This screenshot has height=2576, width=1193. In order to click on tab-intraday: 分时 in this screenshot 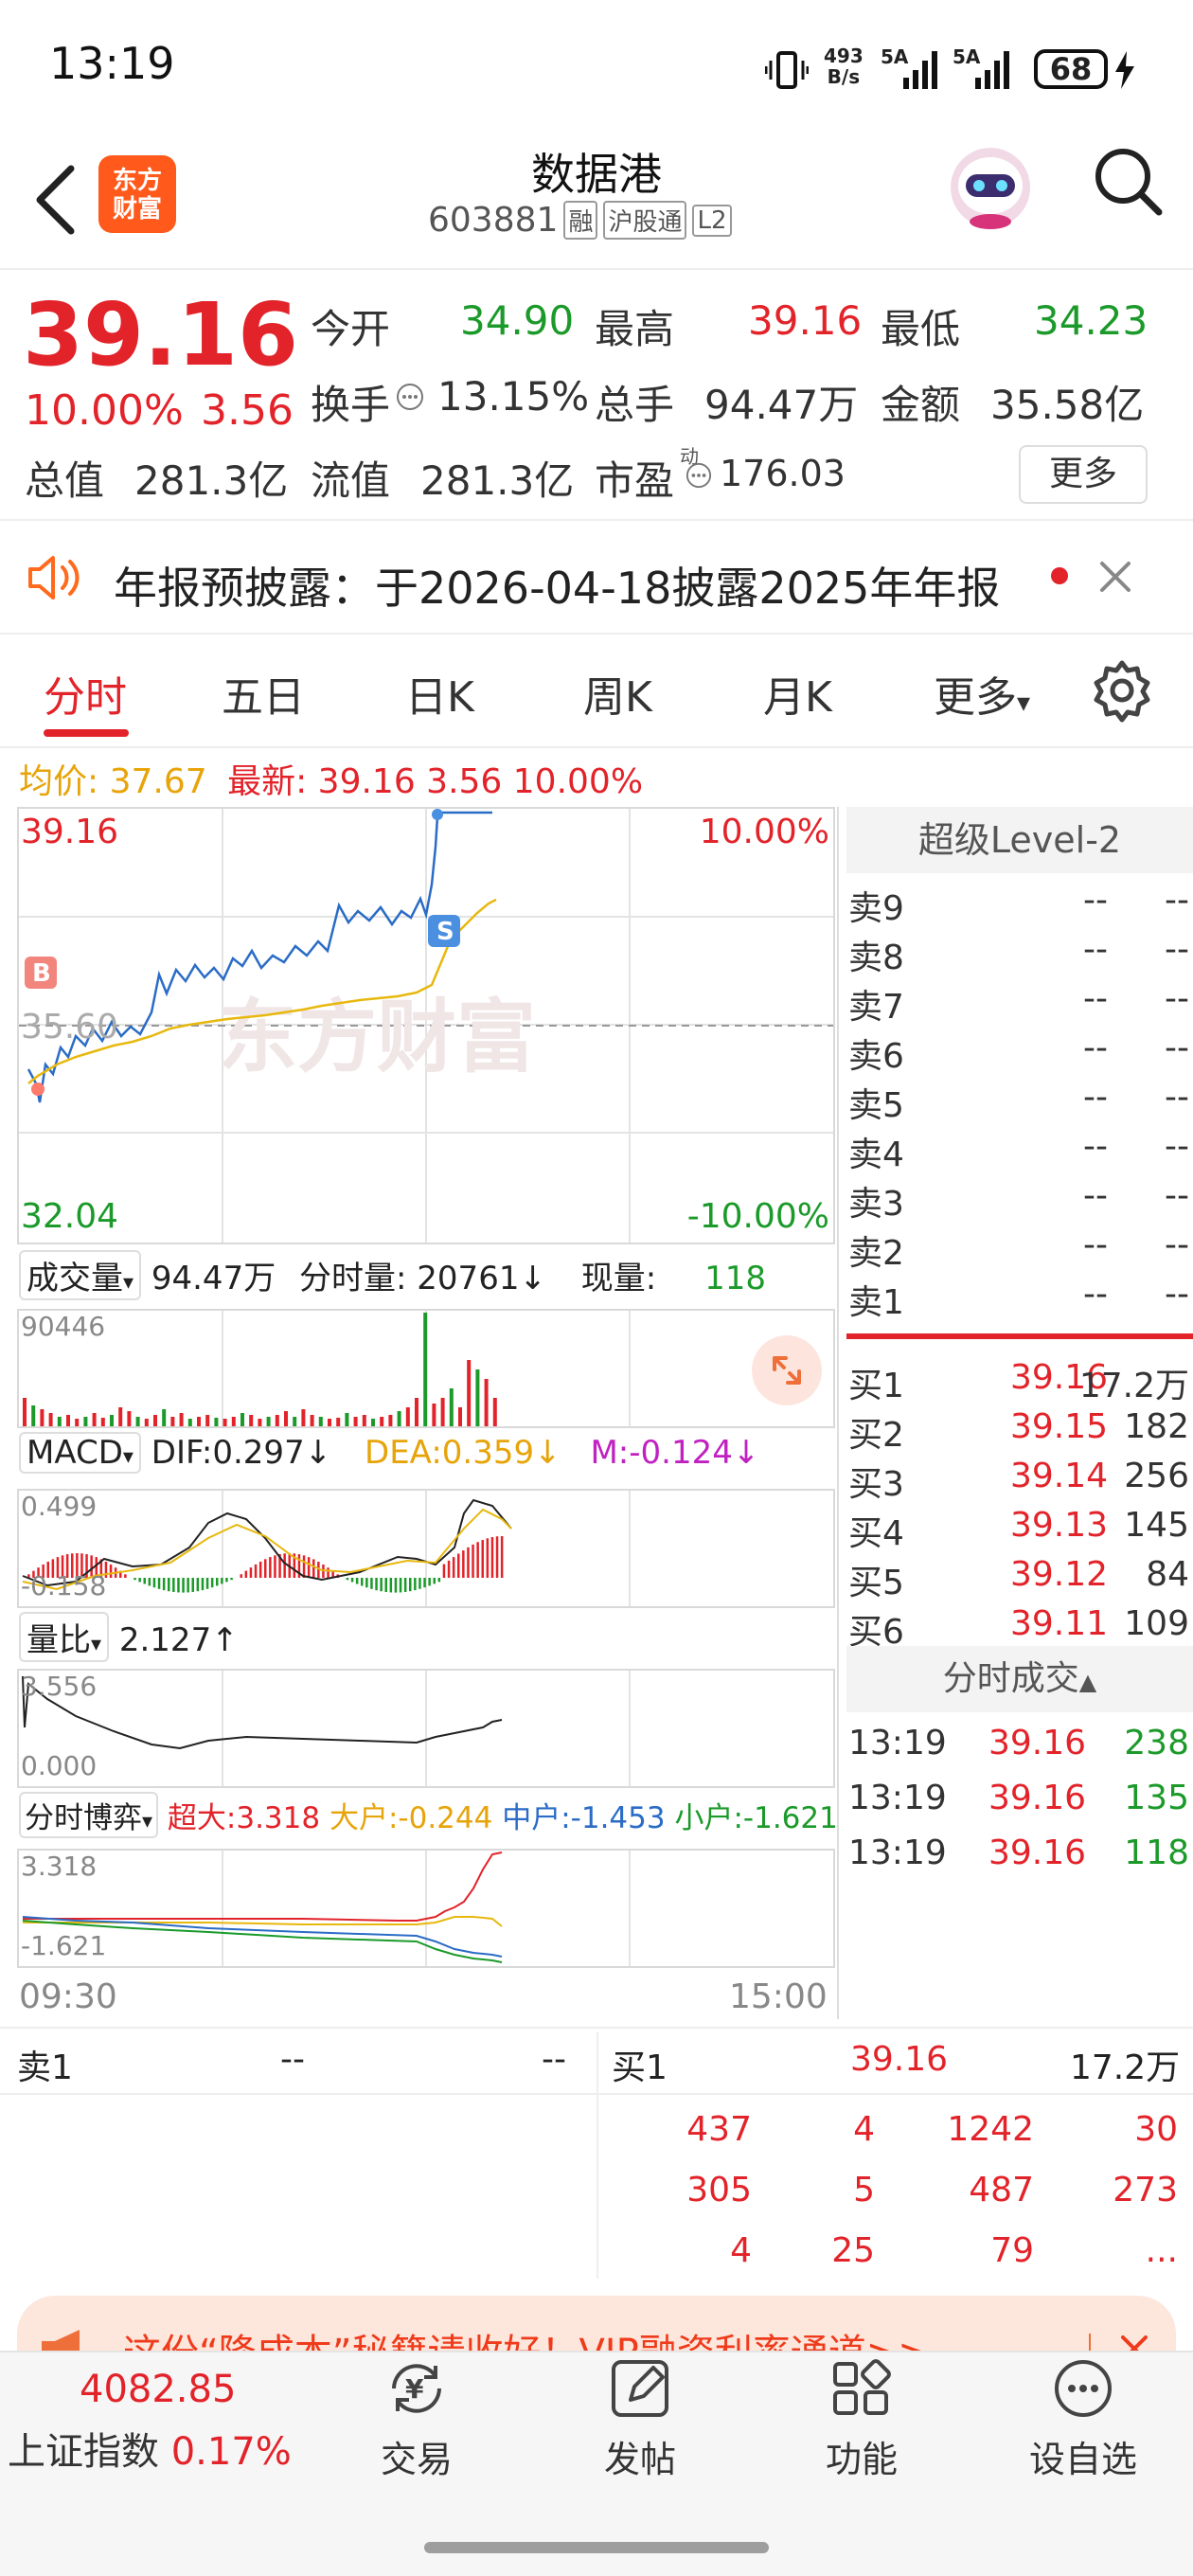, I will do `click(85, 693)`.